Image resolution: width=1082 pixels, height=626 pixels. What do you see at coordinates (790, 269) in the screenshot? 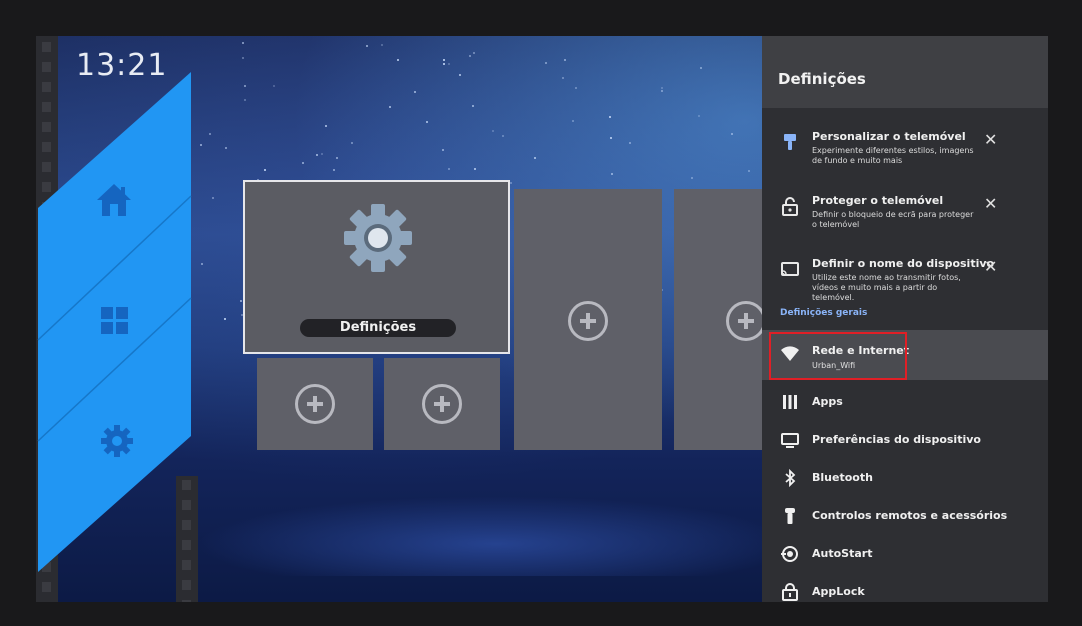
I see `cast-icon` at bounding box center [790, 269].